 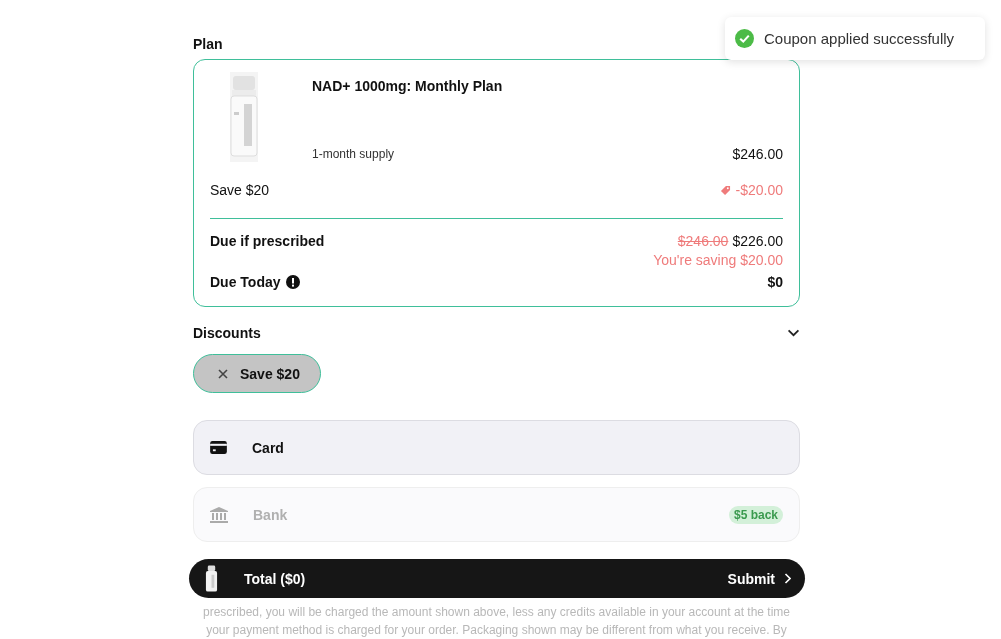 I want to click on discount-amount: -$20.00, so click(x=759, y=190).